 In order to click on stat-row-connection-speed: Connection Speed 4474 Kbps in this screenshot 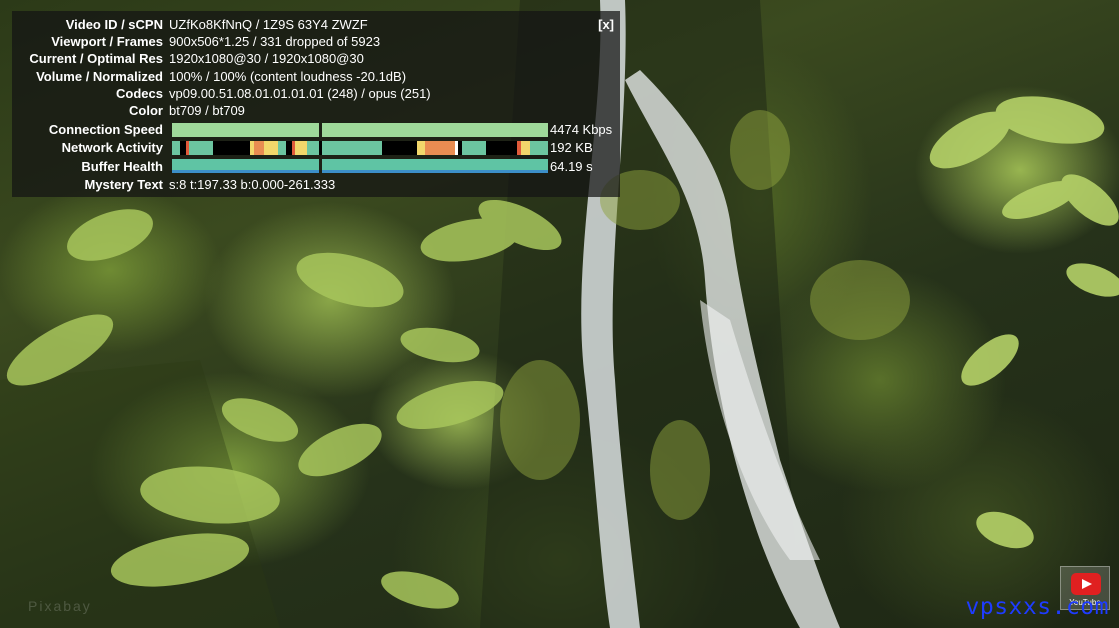, I will do `click(316, 129)`.